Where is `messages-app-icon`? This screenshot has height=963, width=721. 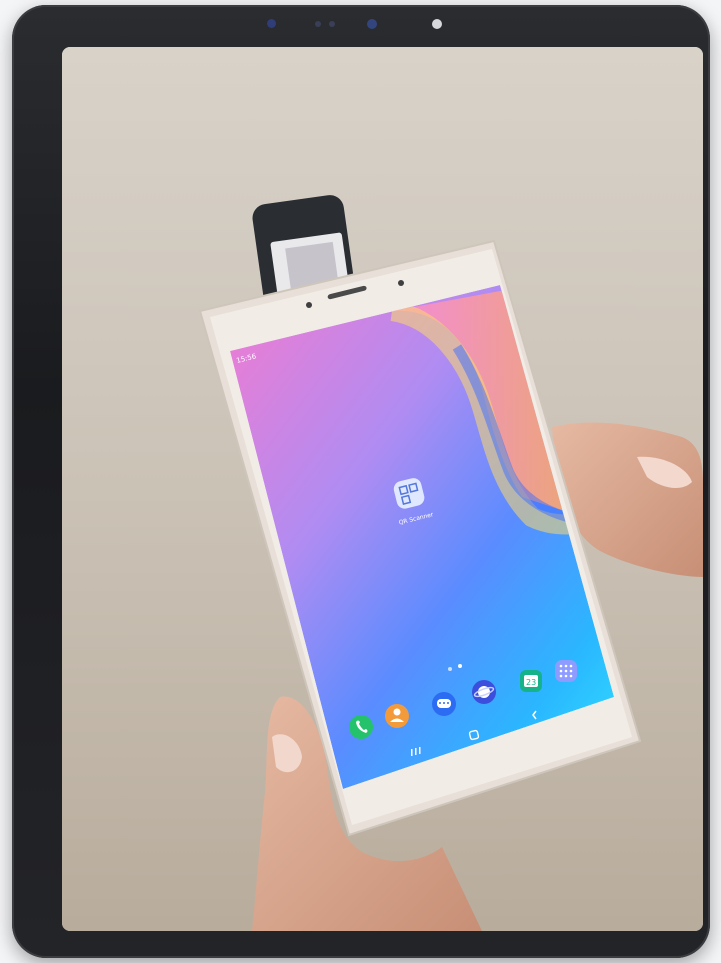 messages-app-icon is located at coordinates (444, 704).